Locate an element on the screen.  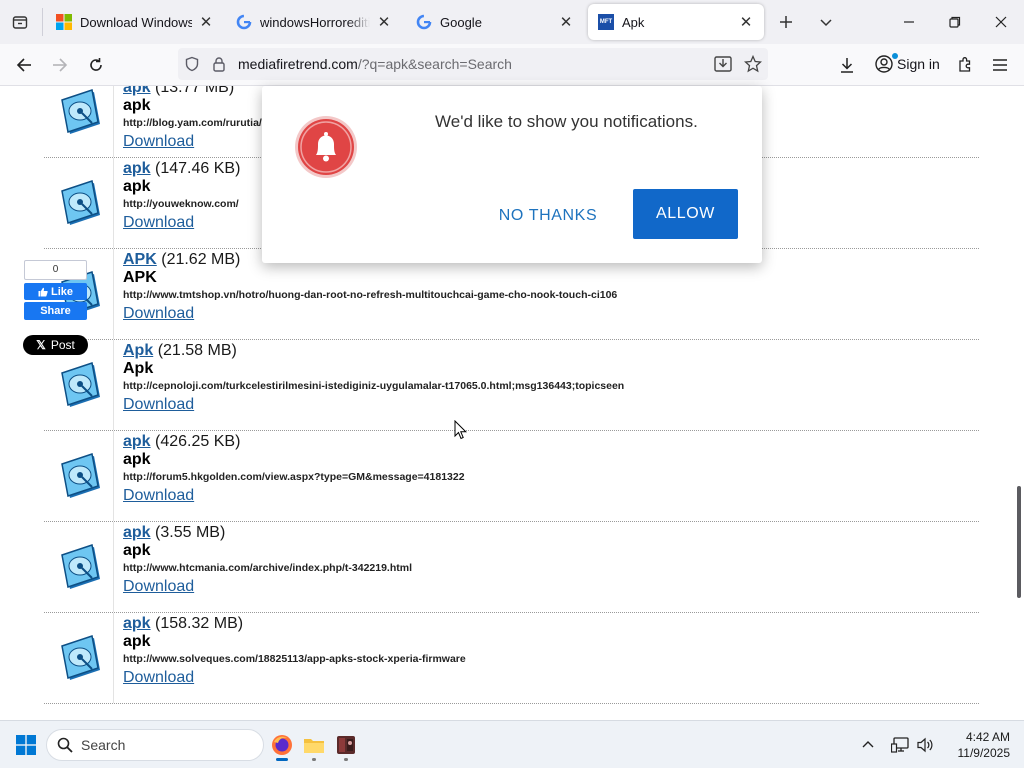
result-source-url: http://youweknow.com/ is located at coordinates (181, 204).